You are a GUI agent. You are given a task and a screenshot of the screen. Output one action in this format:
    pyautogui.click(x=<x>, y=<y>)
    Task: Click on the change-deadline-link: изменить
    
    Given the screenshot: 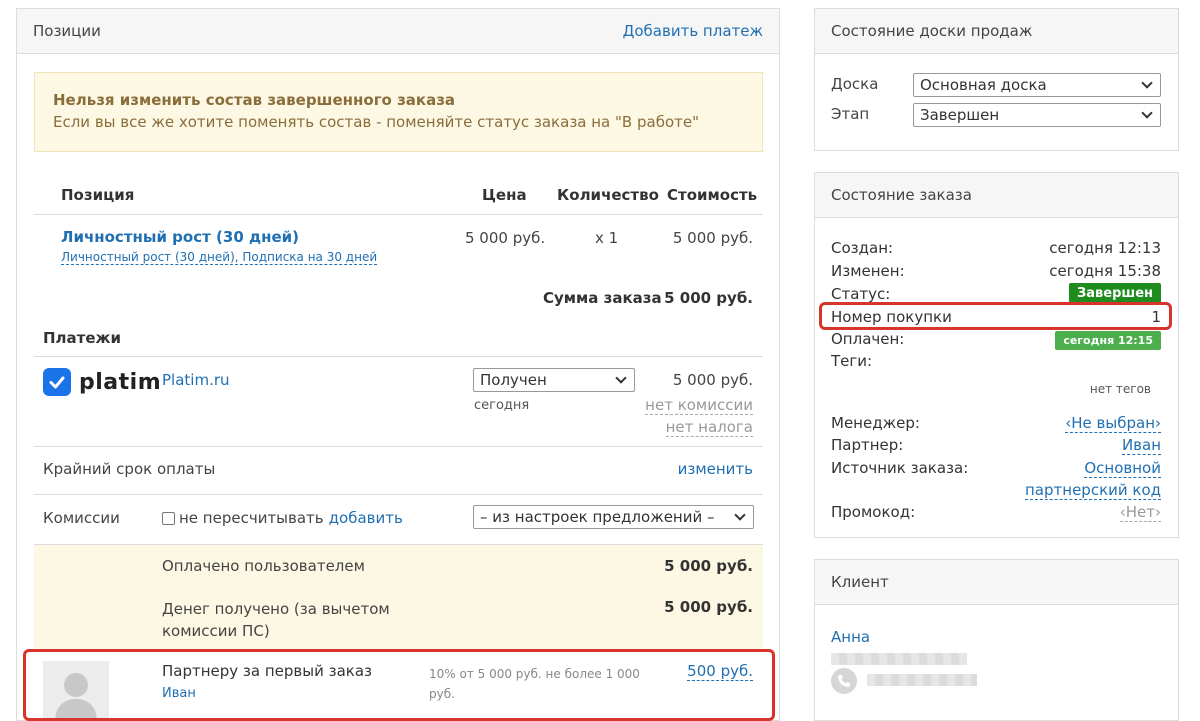 What is the action you would take?
    pyautogui.click(x=695, y=469)
    